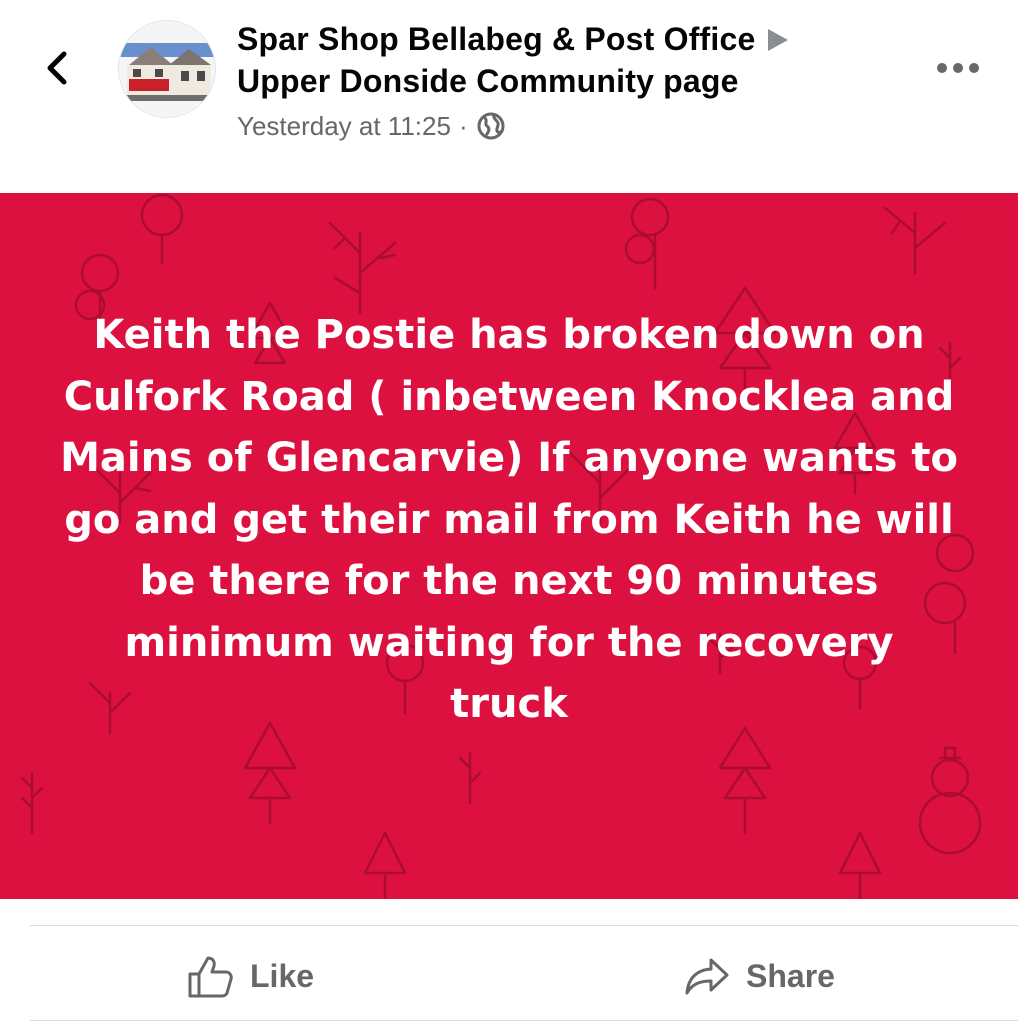 This screenshot has width=1018, height=1023. I want to click on globe-icon, so click(491, 126).